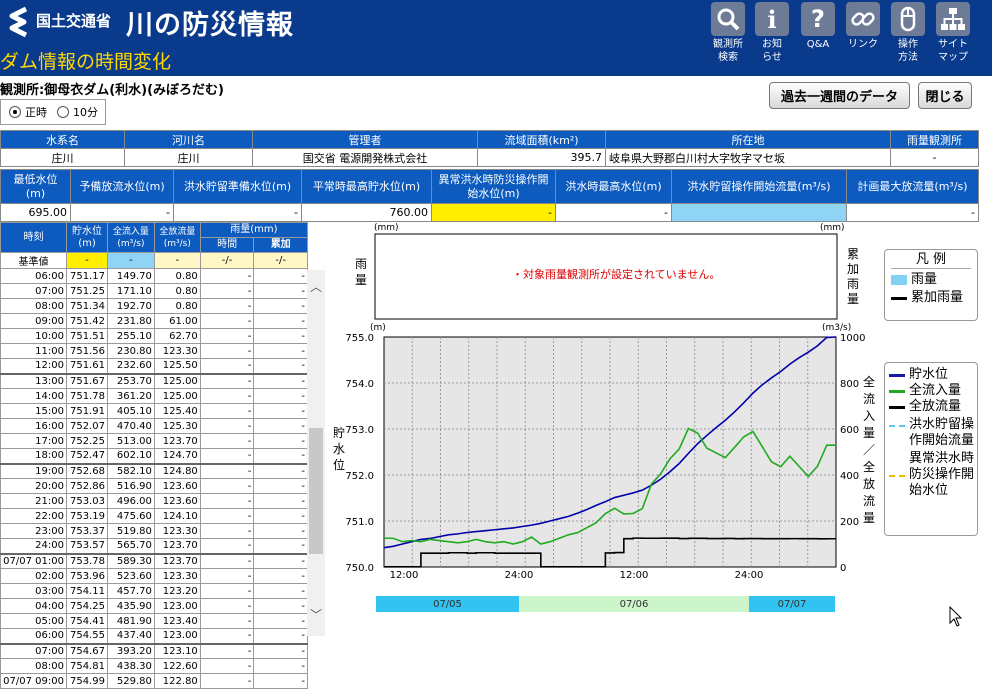 This screenshot has height=689, width=992. What do you see at coordinates (613, 186) in the screenshot?
I see `col-flood-max-level: 洪水時最高水位(m)` at bounding box center [613, 186].